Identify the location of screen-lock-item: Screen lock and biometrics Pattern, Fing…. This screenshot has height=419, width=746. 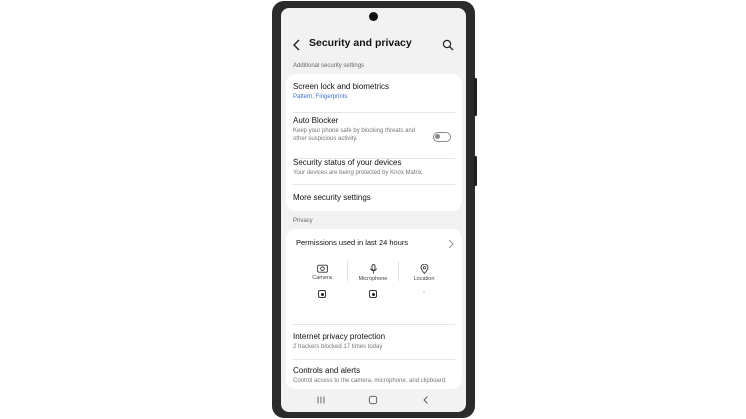
(373, 91).